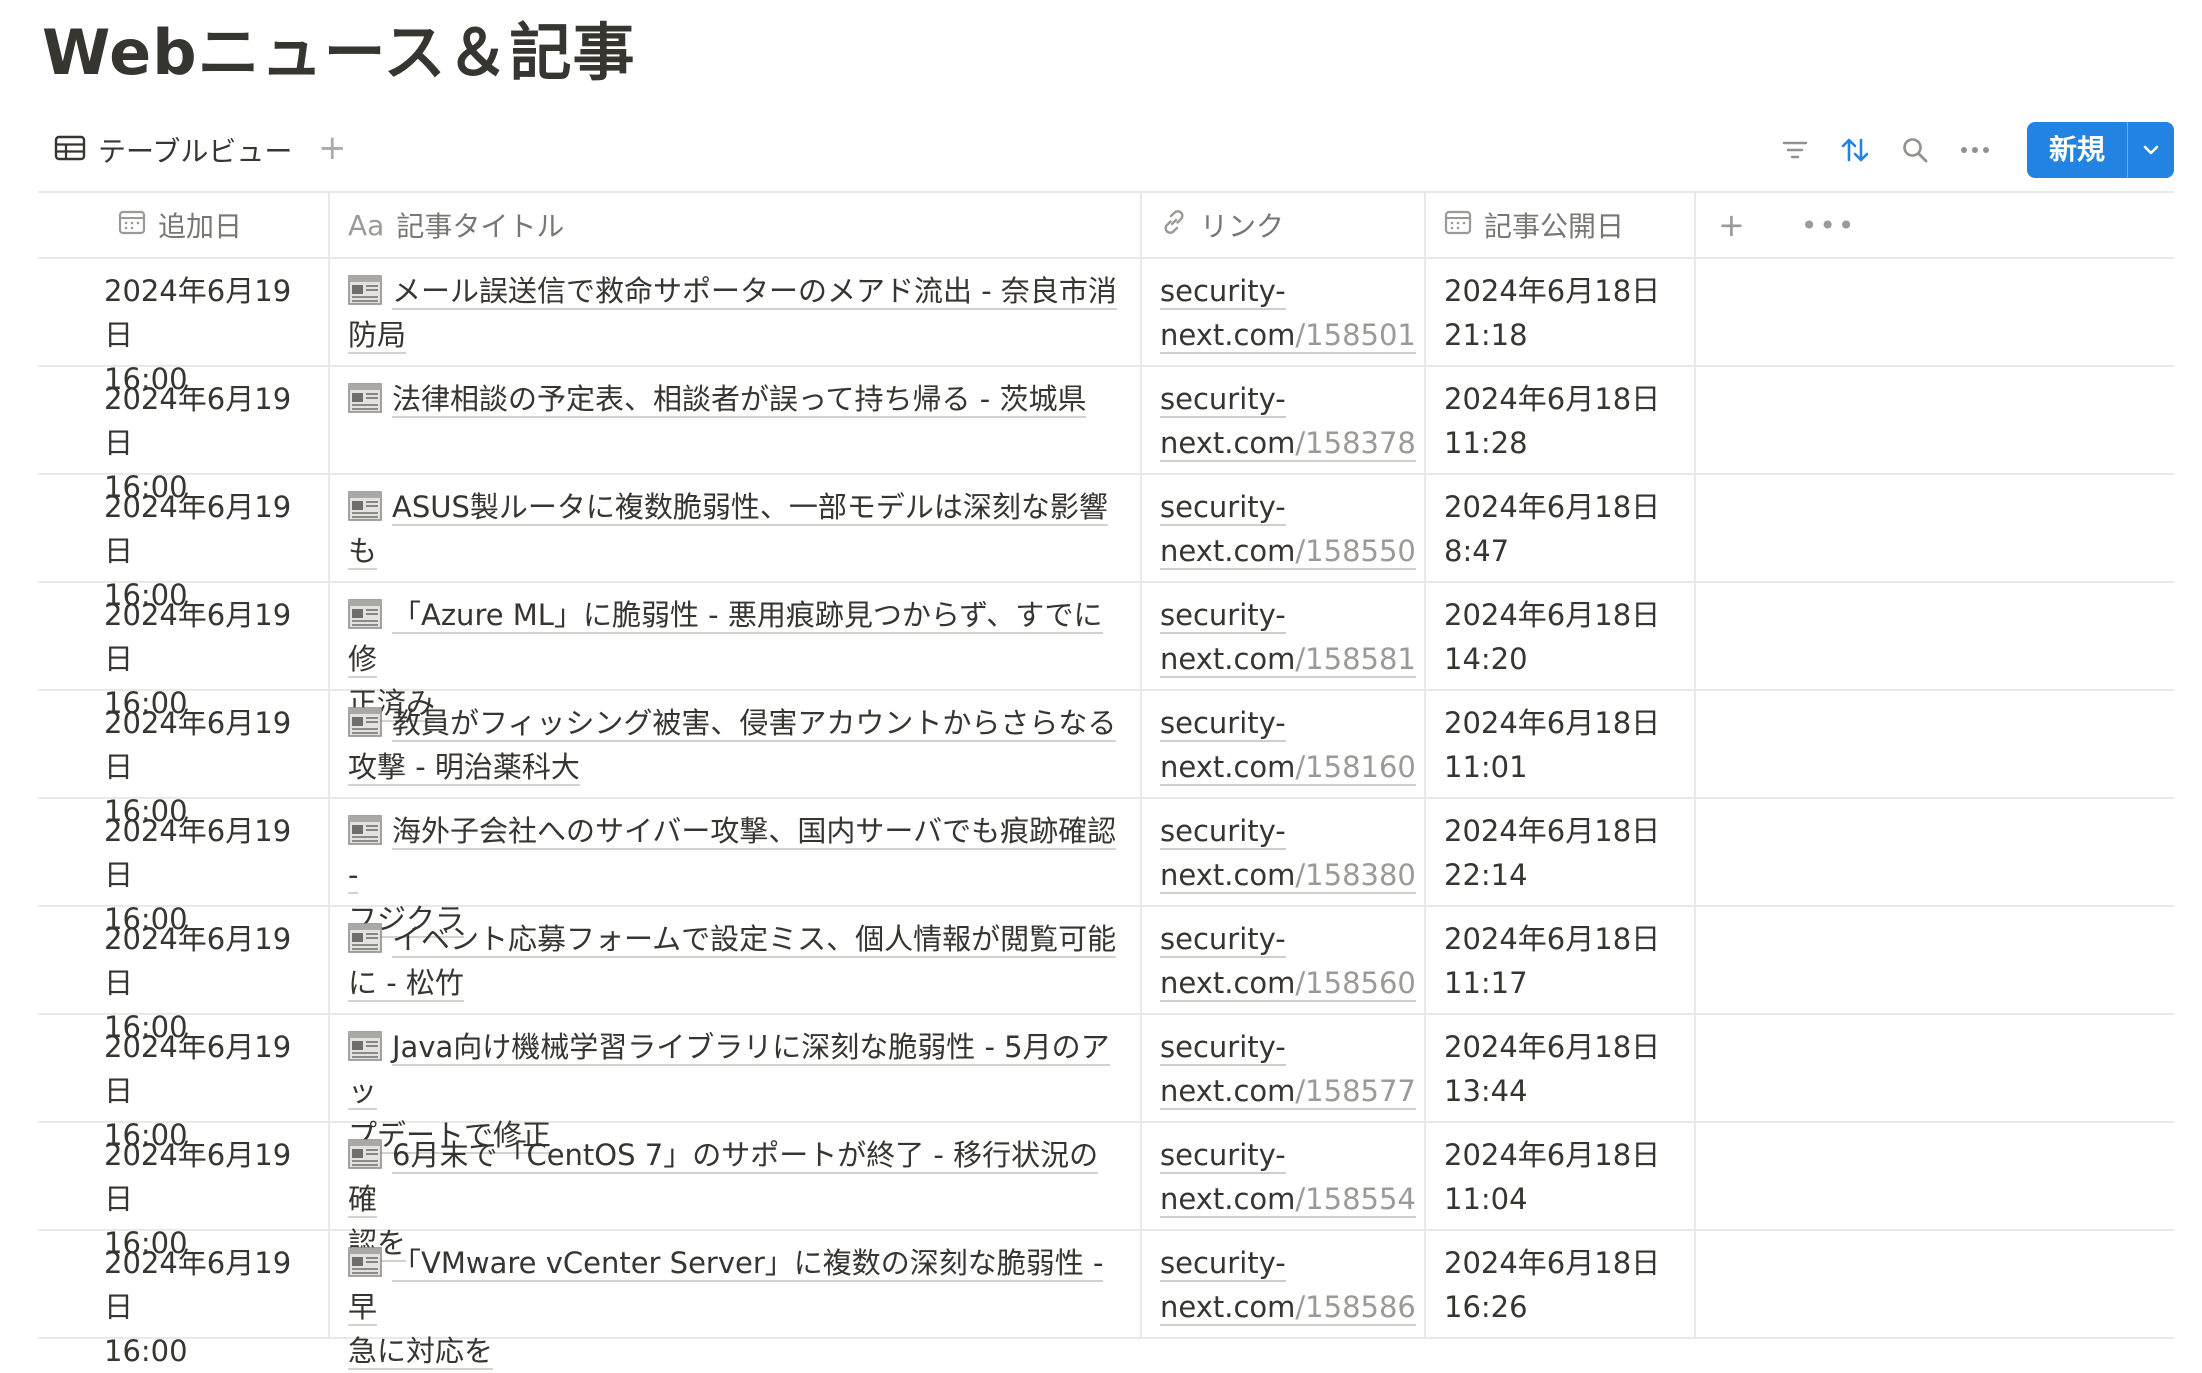  I want to click on title-cell: 教員がフィッシング被害、侵害アカウントからさらなる攻撃 - 明治薬科大, so click(736, 744).